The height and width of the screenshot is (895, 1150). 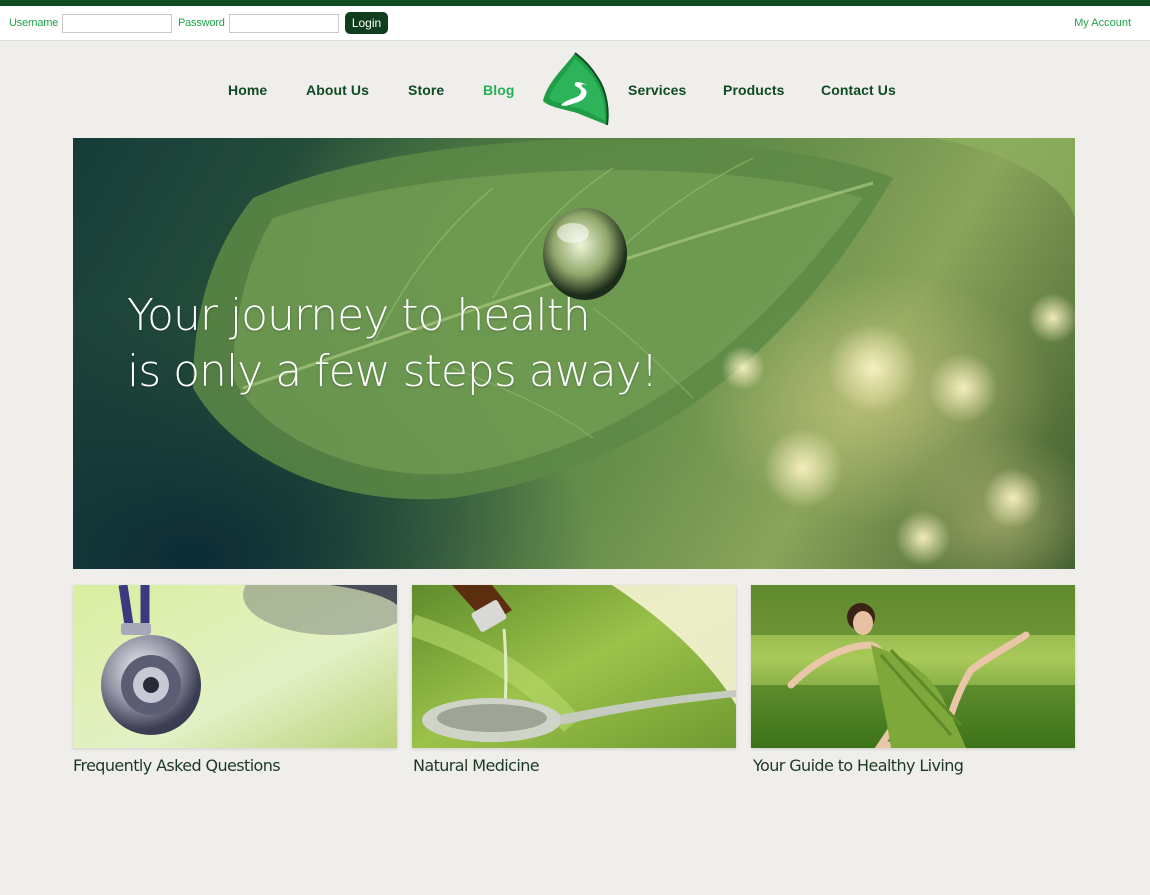 What do you see at coordinates (366, 23) in the screenshot?
I see `login-button: Login` at bounding box center [366, 23].